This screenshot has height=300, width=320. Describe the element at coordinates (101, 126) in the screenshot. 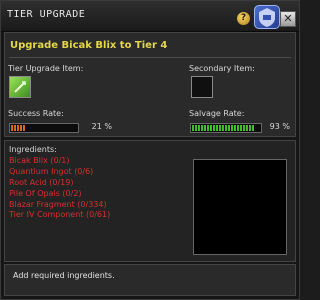

I see `success-rate-value: 21 %` at that location.